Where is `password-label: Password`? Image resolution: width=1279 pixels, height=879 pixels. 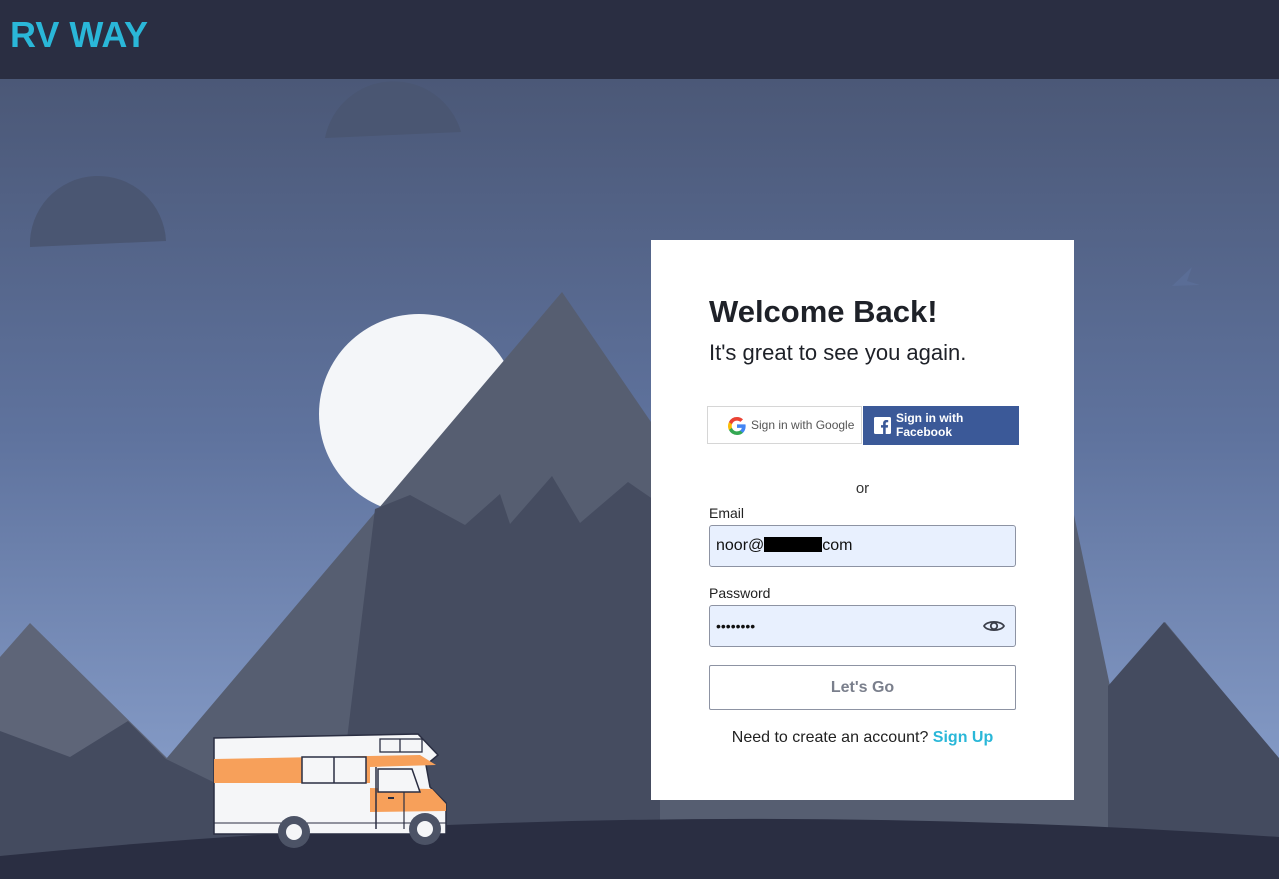 password-label: Password is located at coordinates (740, 593).